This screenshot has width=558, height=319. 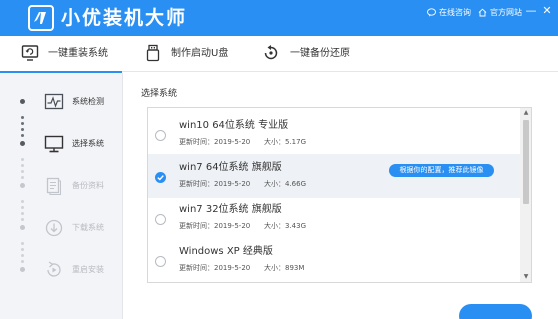 I want to click on radio-button-checked, so click(x=160, y=177).